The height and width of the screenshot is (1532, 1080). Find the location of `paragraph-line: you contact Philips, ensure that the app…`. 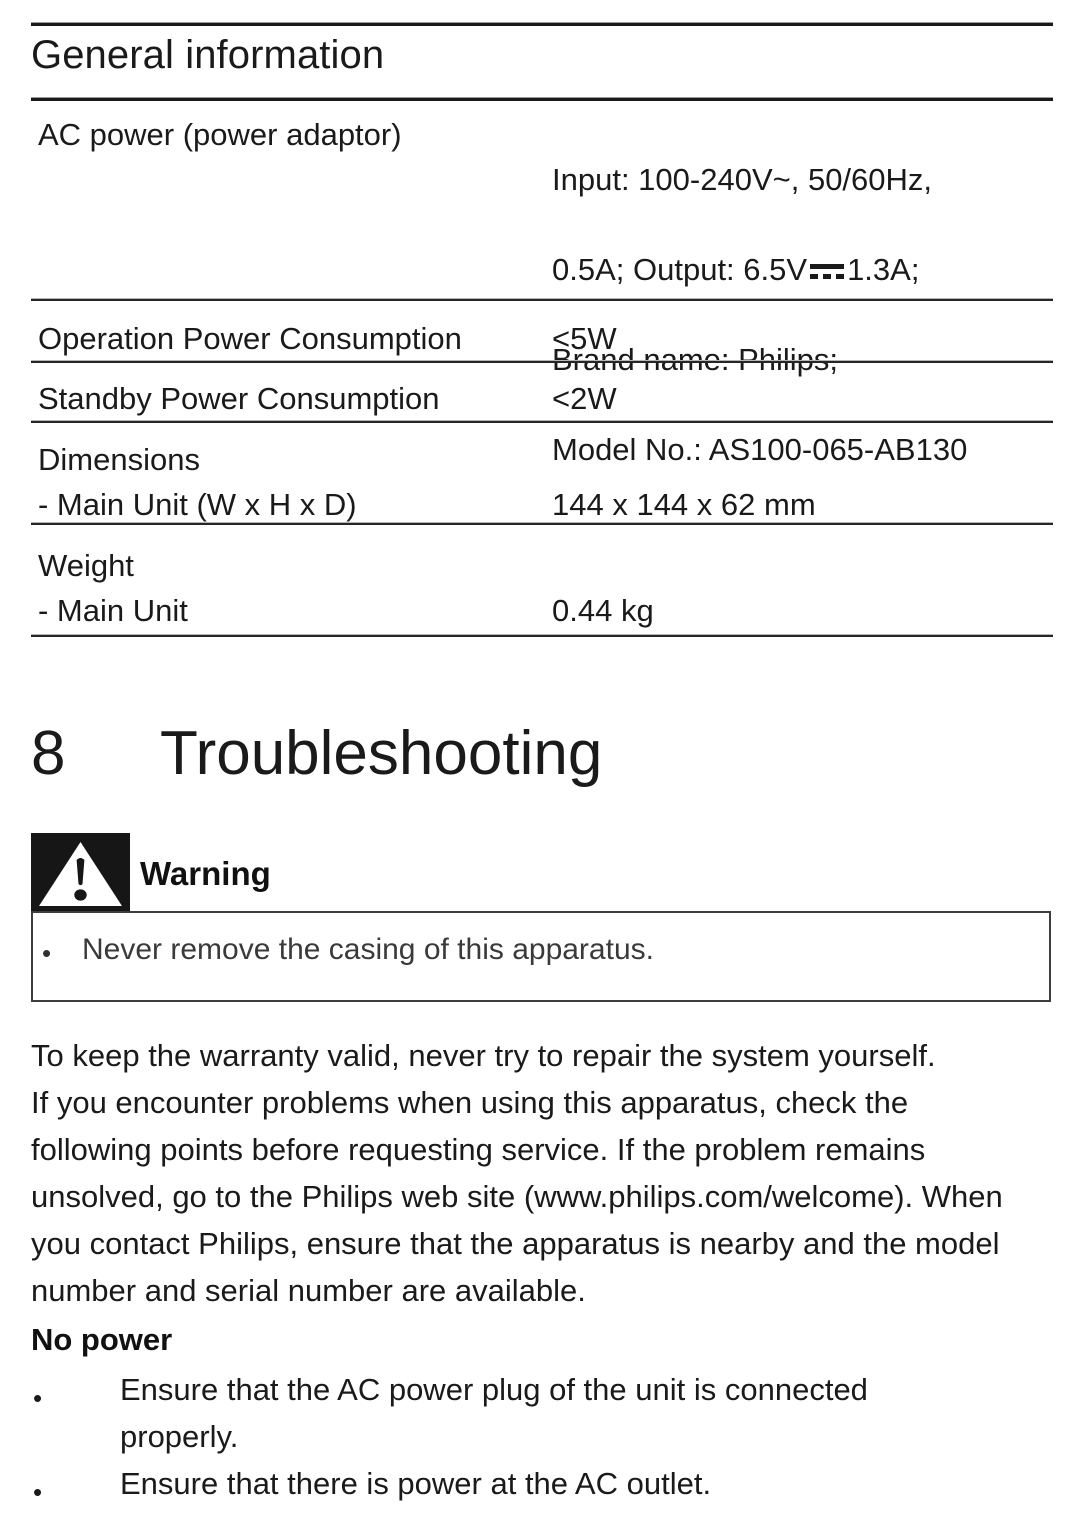

paragraph-line: you contact Philips, ensure that the app… is located at coordinates (515, 1243).